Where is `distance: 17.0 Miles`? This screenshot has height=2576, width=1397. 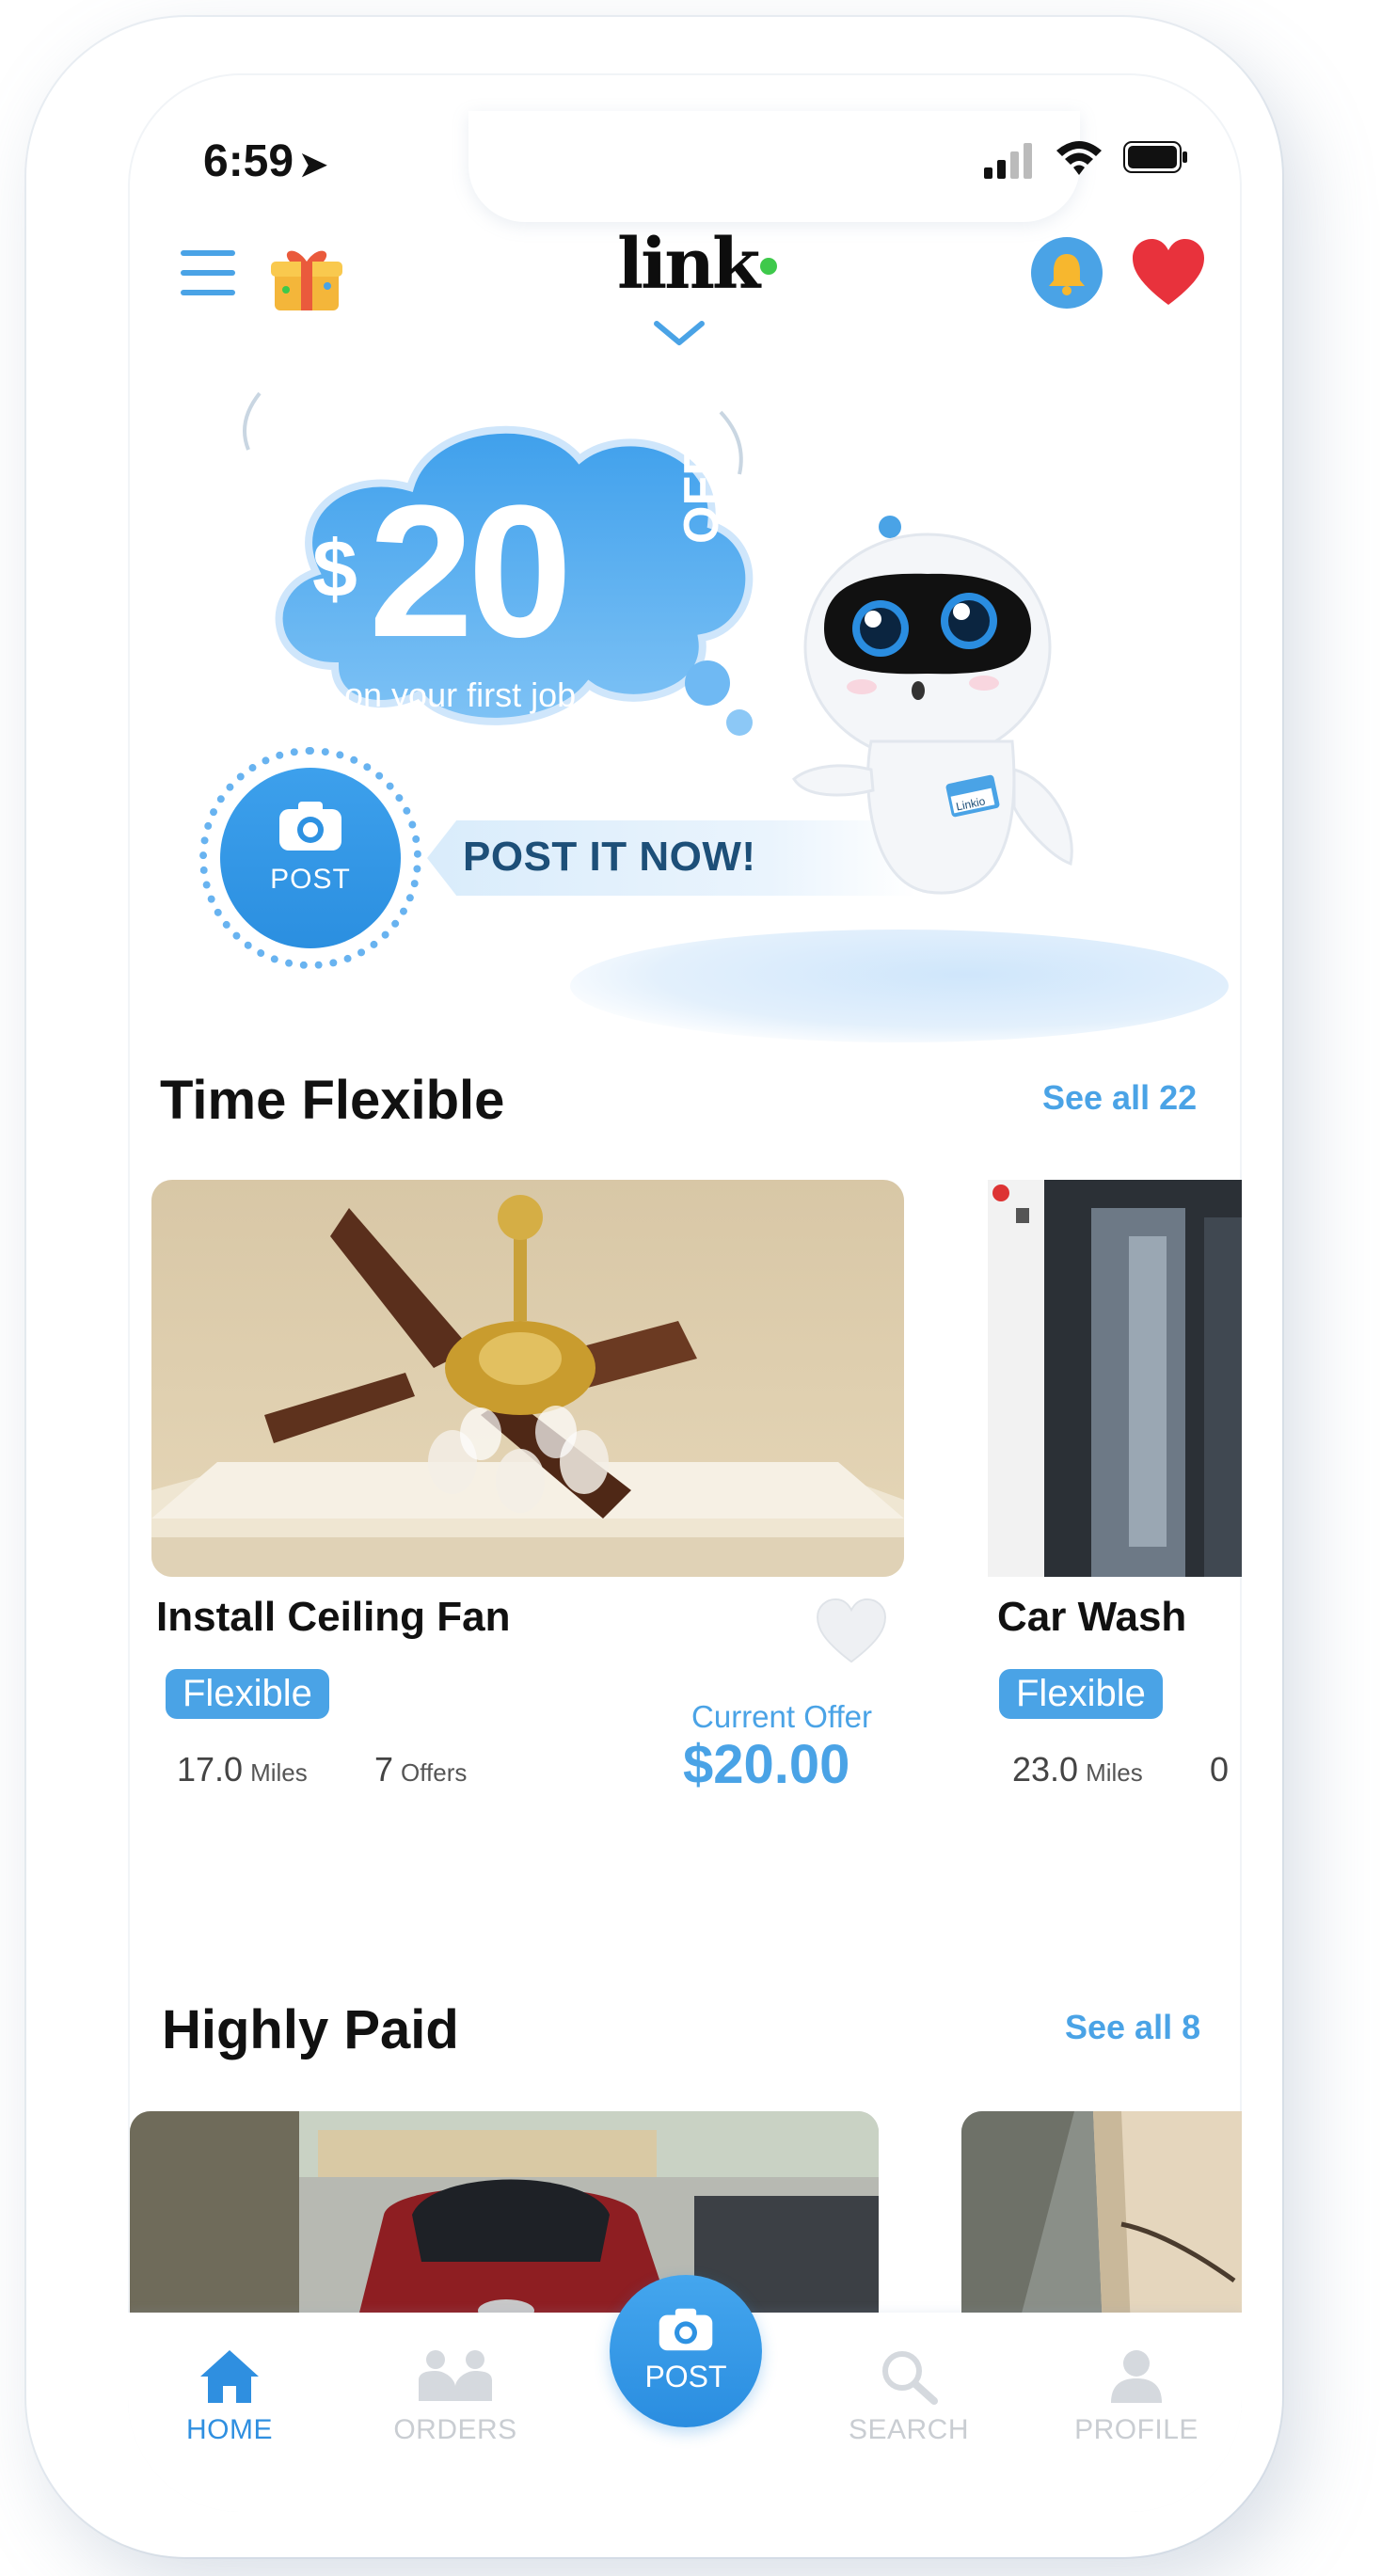
distance: 17.0 Miles is located at coordinates (243, 1770).